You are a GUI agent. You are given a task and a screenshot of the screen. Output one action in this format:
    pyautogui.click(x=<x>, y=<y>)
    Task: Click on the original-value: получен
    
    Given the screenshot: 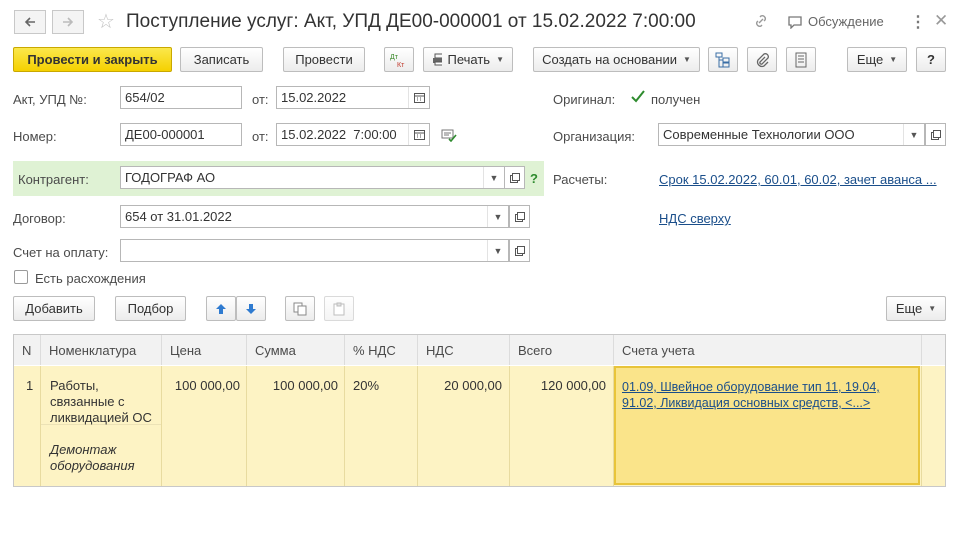 What is the action you would take?
    pyautogui.click(x=676, y=99)
    